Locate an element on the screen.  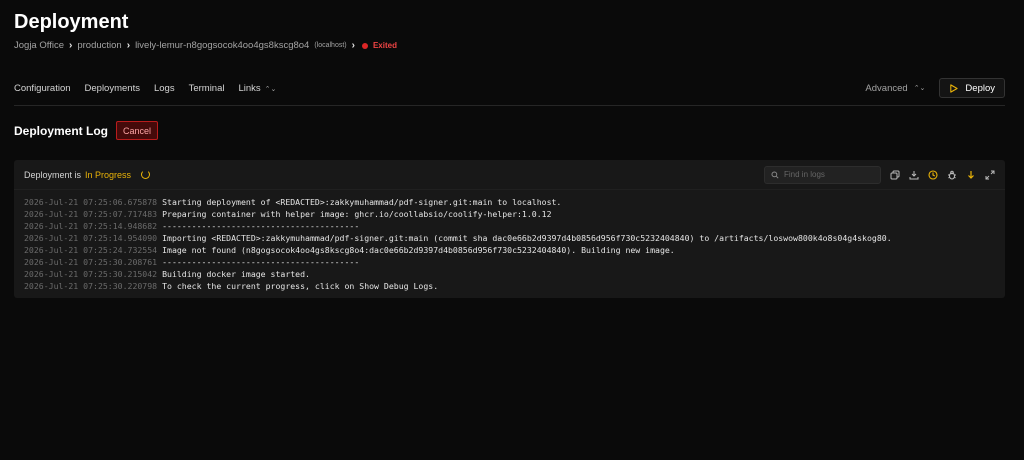
log-toolbar is located at coordinates (879, 174).